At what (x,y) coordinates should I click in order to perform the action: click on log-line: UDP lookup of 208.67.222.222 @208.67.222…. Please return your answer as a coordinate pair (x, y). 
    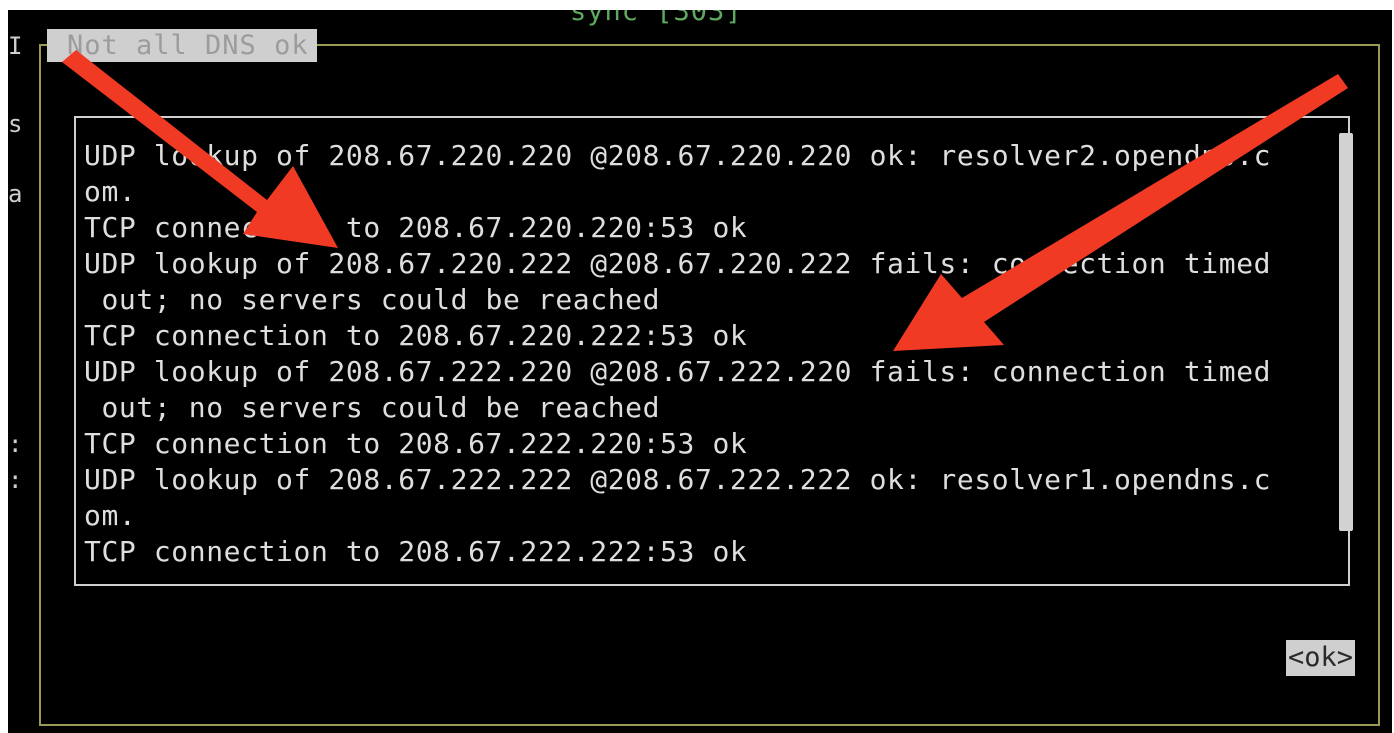
    Looking at the image, I should click on (678, 479).